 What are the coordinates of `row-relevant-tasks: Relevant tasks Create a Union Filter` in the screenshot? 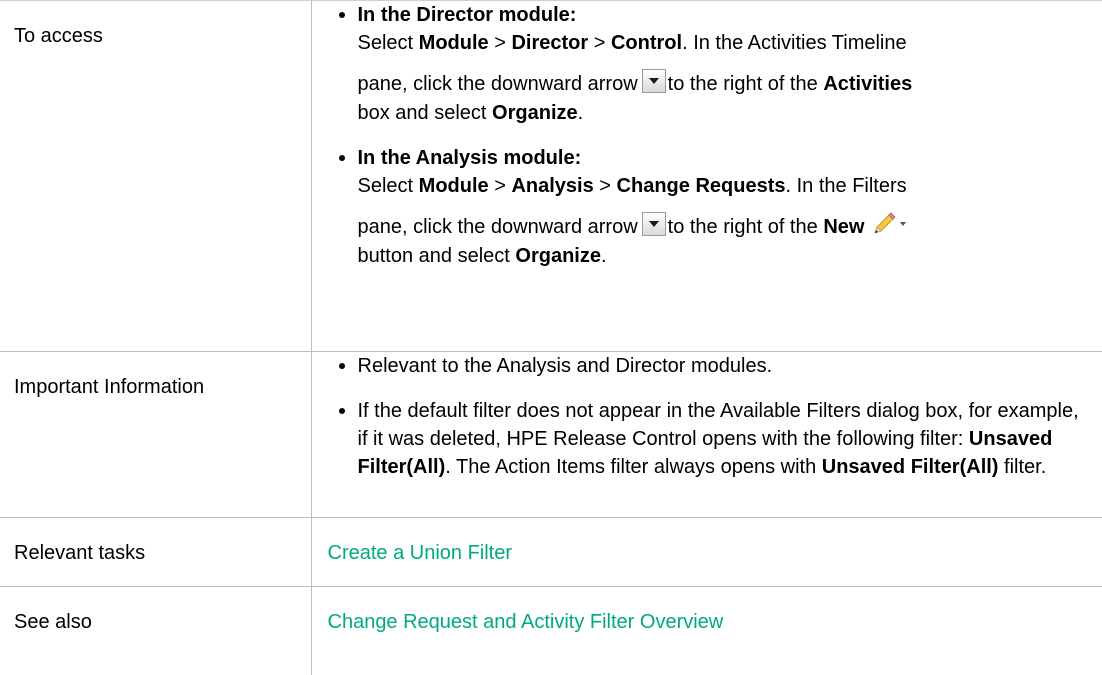 It's located at (551, 552).